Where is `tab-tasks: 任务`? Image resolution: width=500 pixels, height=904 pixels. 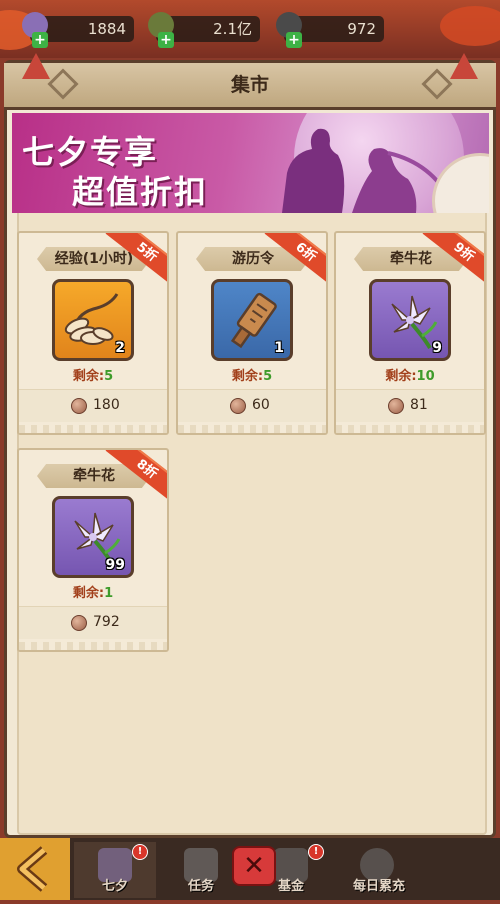
tab-tasks: 任务 is located at coordinates (201, 870).